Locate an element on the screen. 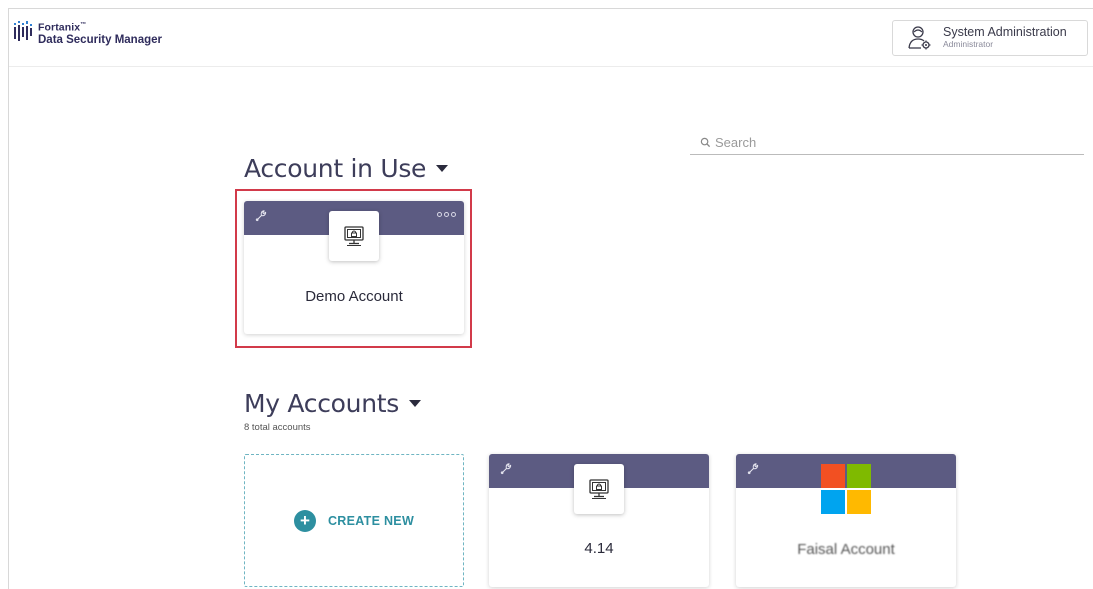  user-admin-icon is located at coordinates (919, 38).